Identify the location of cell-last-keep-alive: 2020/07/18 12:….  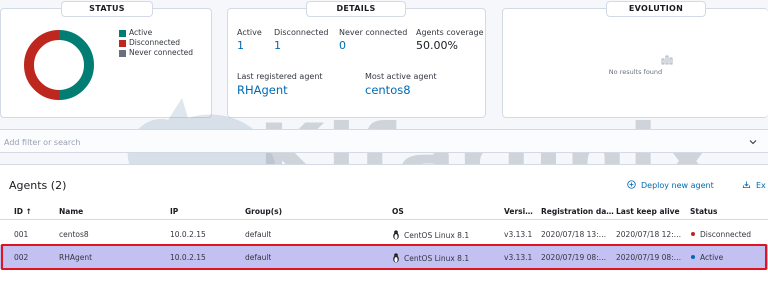
(649, 234).